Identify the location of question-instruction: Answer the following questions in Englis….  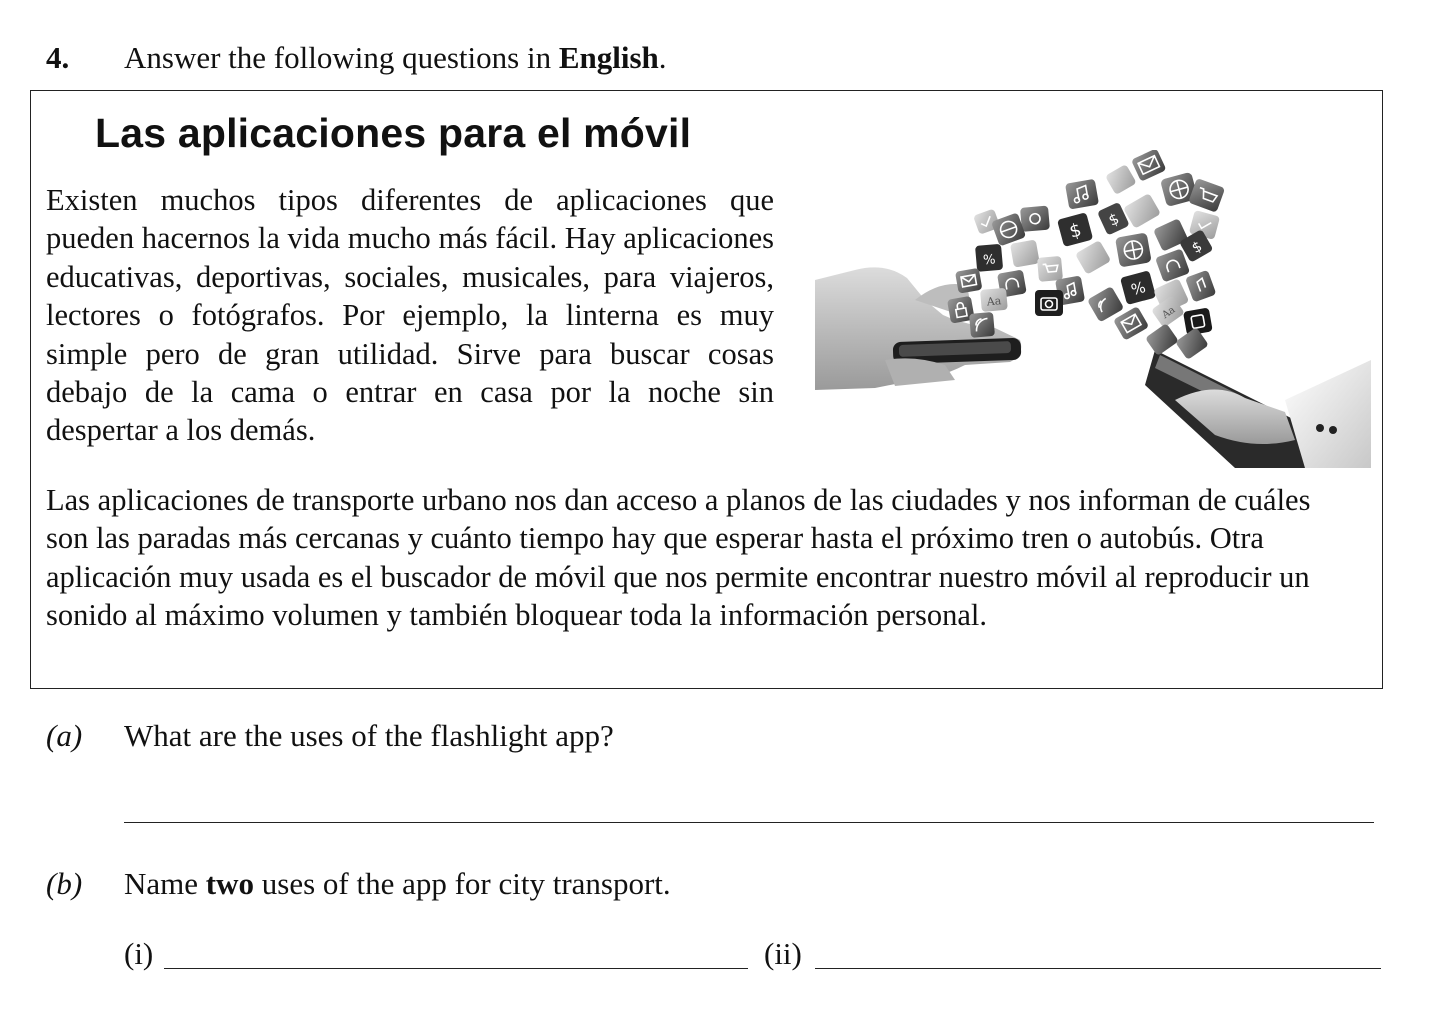
(395, 58).